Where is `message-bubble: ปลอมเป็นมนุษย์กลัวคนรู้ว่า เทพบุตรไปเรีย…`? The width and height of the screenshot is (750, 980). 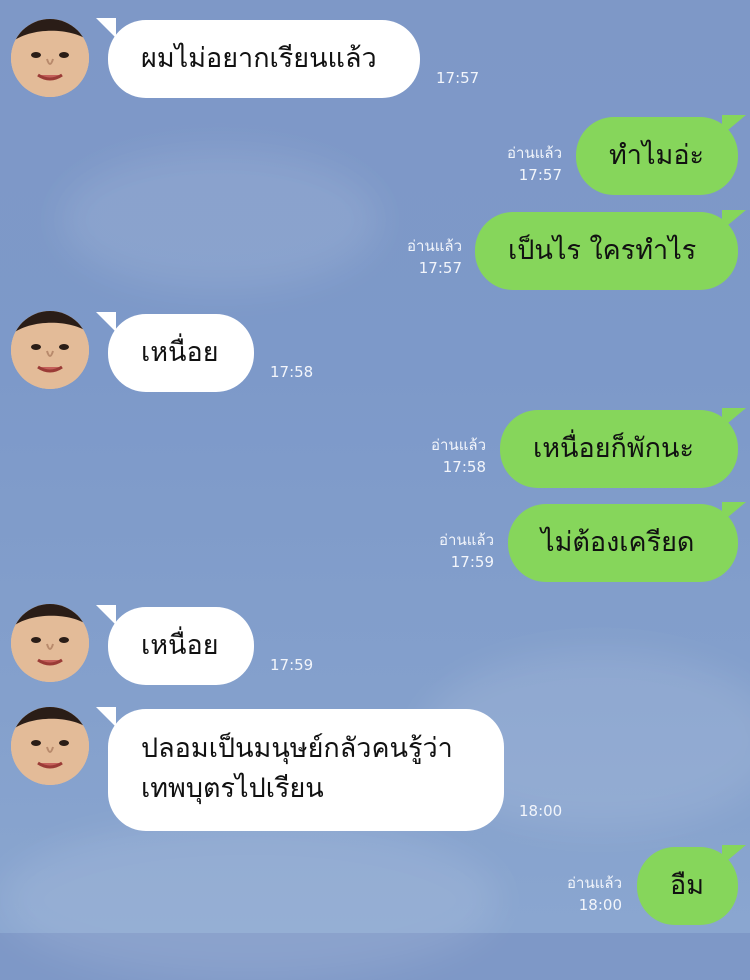 message-bubble: ปลอมเป็นมนุษย์กลัวคนรู้ว่า เทพบุตรไปเรีย… is located at coordinates (306, 770).